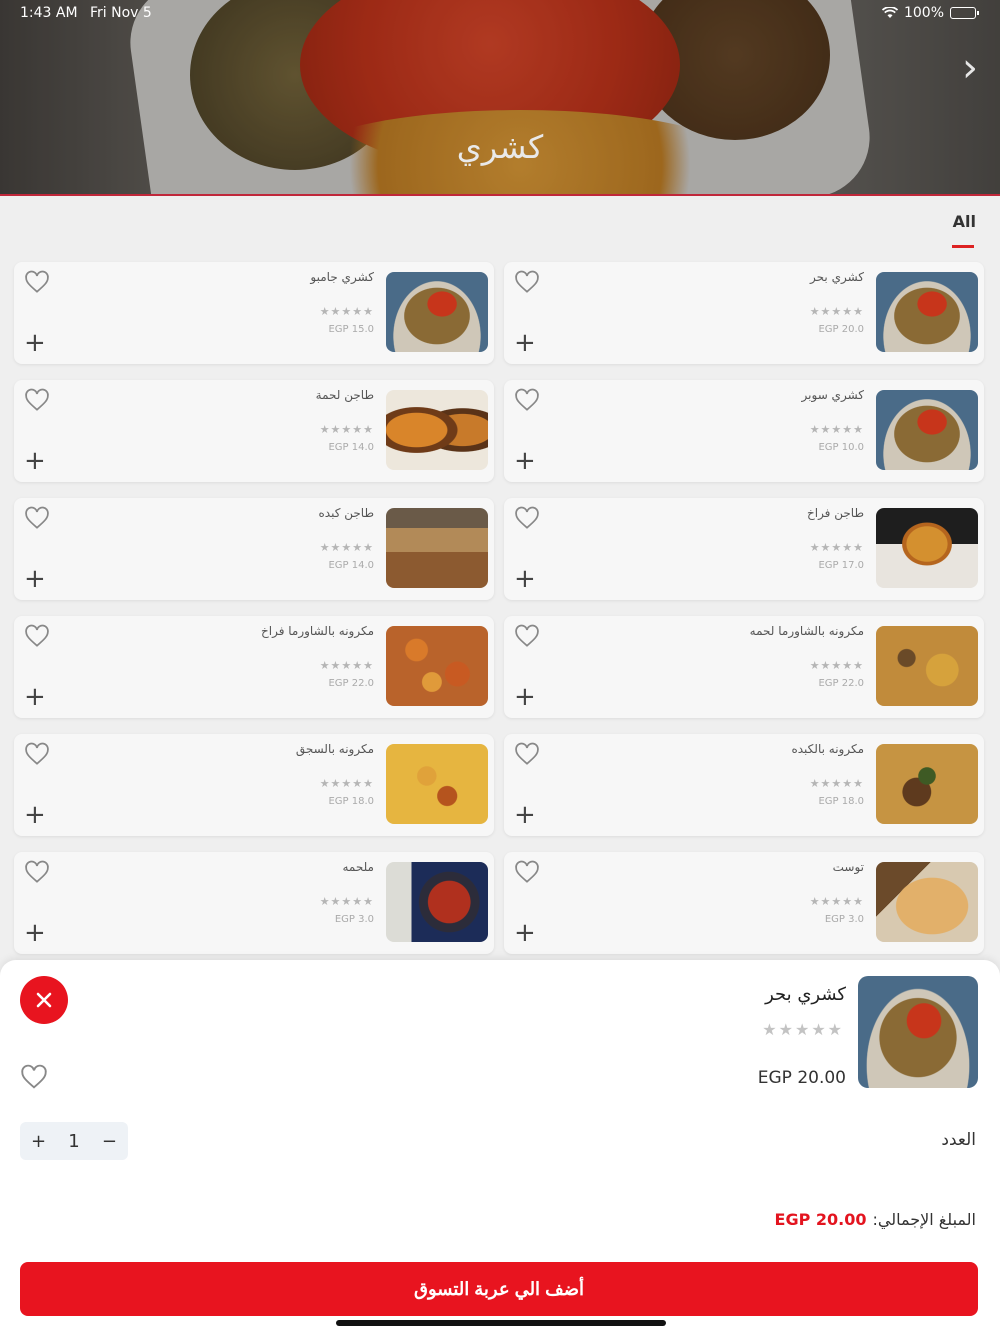  What do you see at coordinates (841, 565) in the screenshot?
I see `product-price: EGP 17.0` at bounding box center [841, 565].